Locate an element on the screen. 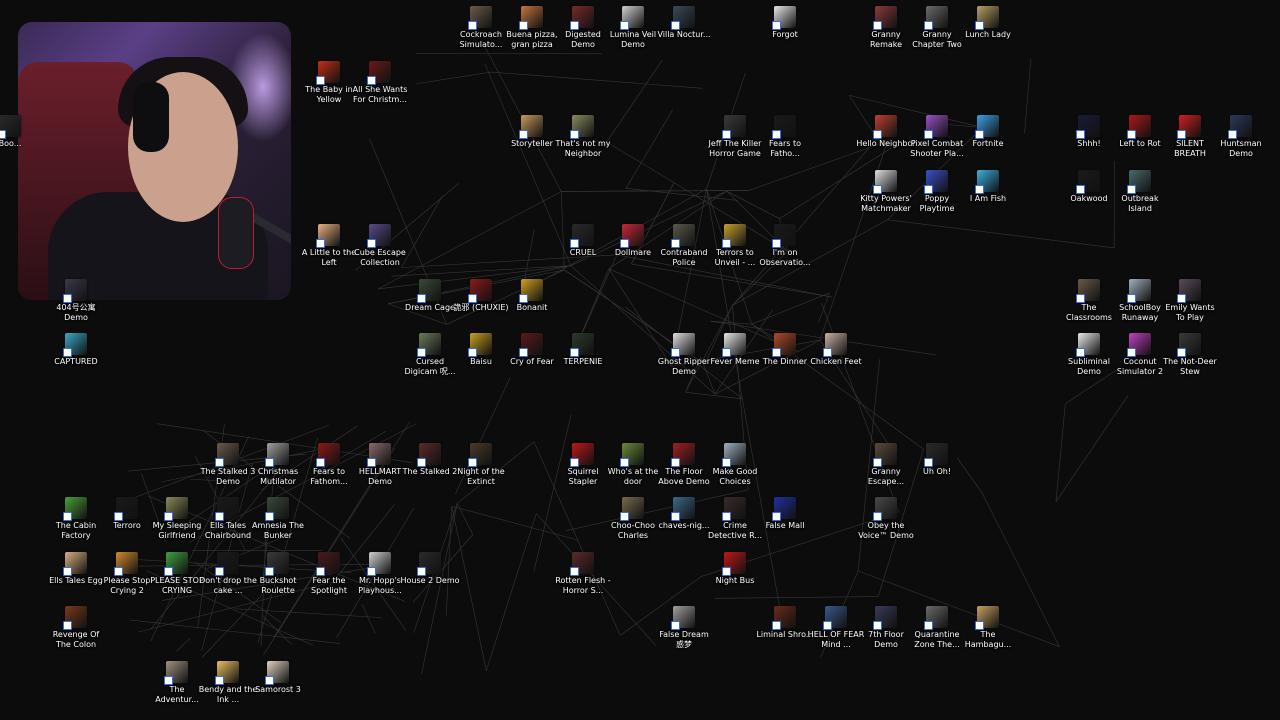  desktop-shortcut: Revenge Of The Colon is located at coordinates (76, 628).